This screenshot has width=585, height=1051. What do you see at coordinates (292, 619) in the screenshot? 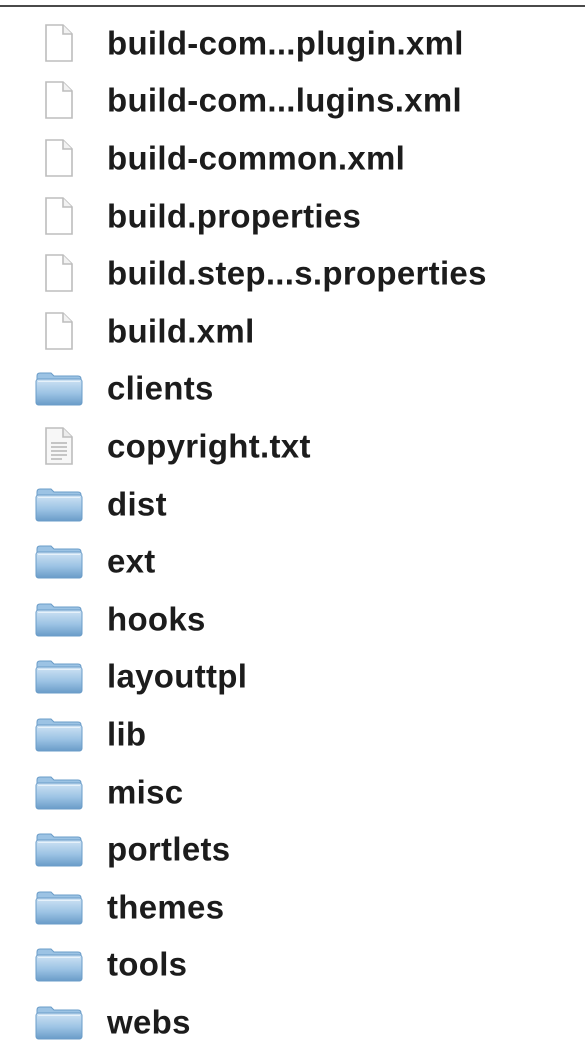
I see `folder-item: hooks` at bounding box center [292, 619].